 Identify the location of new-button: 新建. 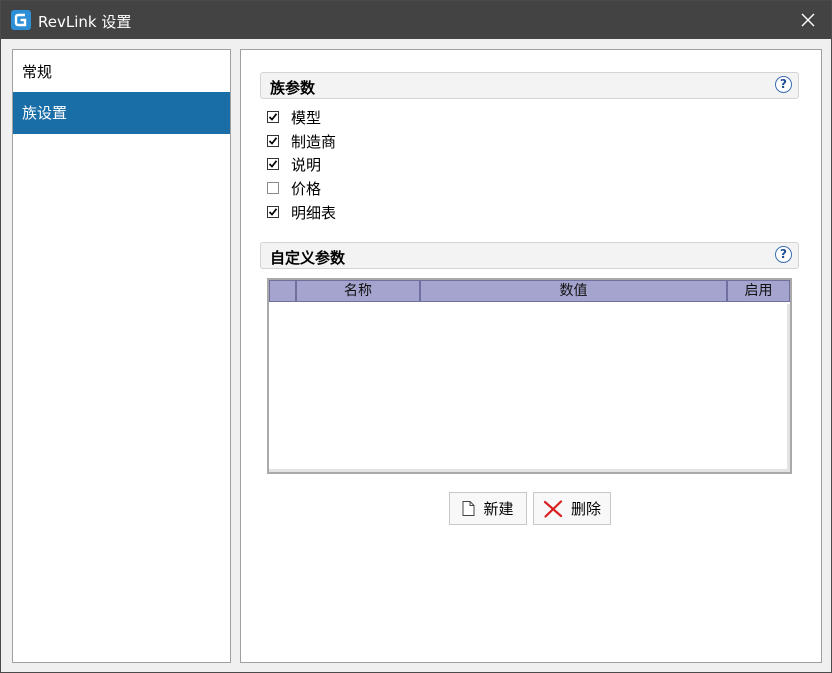
(488, 508).